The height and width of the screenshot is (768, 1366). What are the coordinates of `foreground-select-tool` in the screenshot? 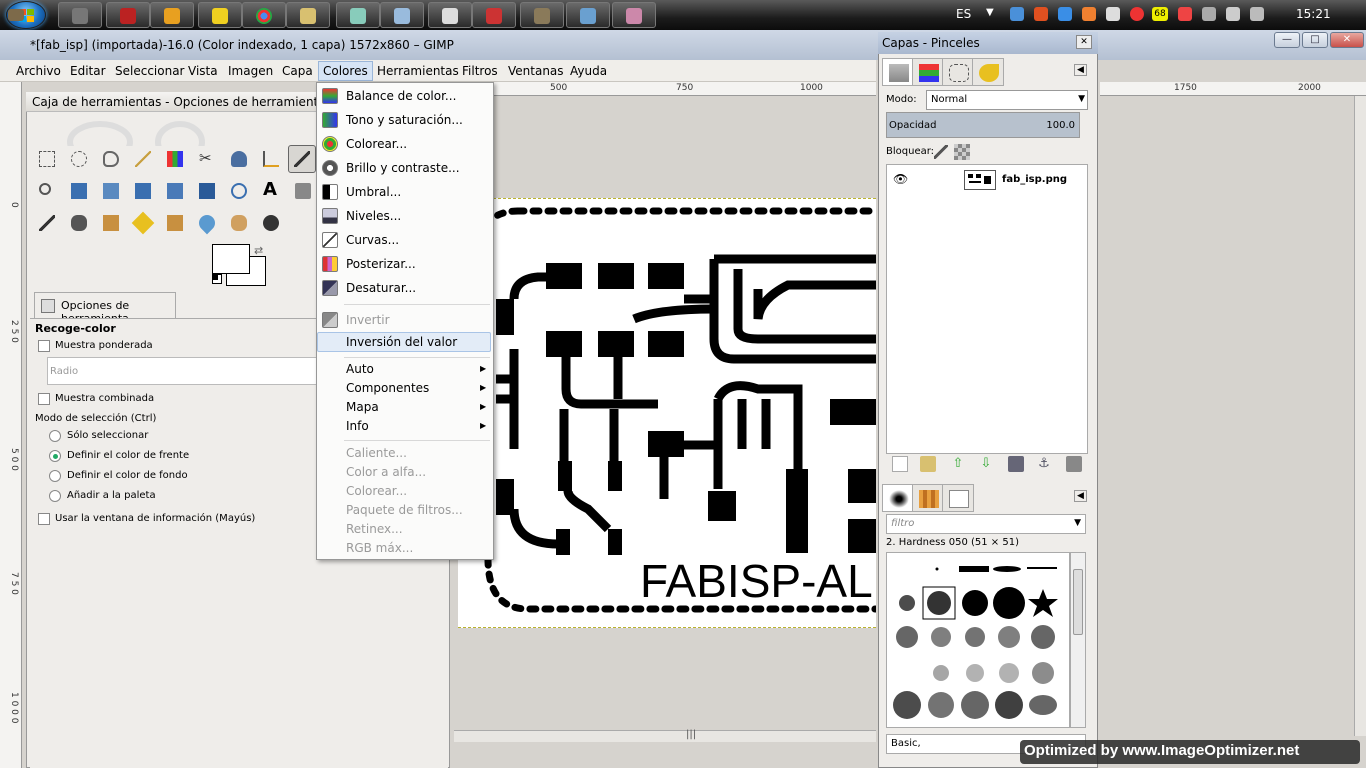 It's located at (239, 159).